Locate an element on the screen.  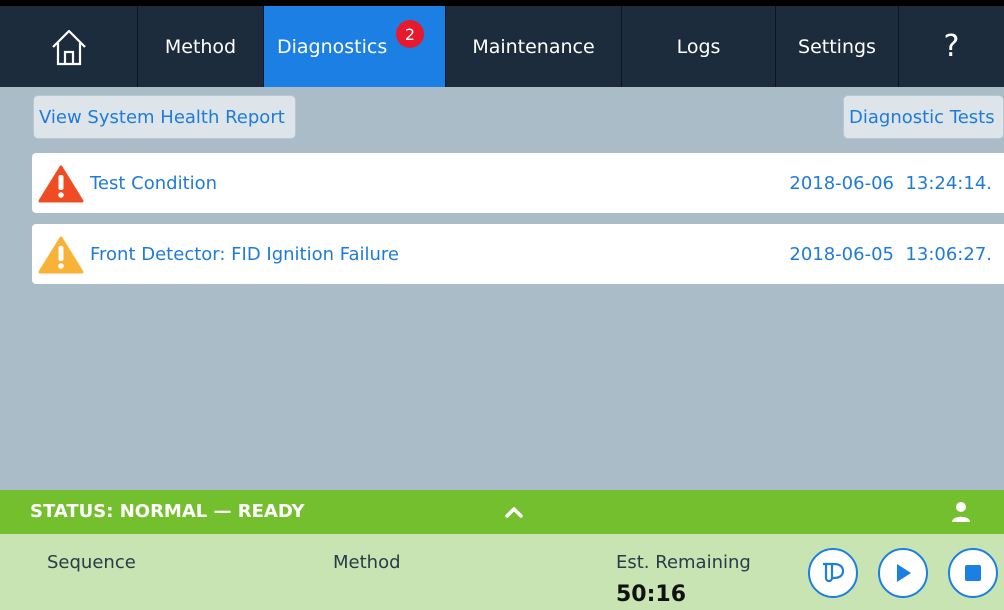
tab-diagnostics: Diagnostics 2 is located at coordinates (354, 46).